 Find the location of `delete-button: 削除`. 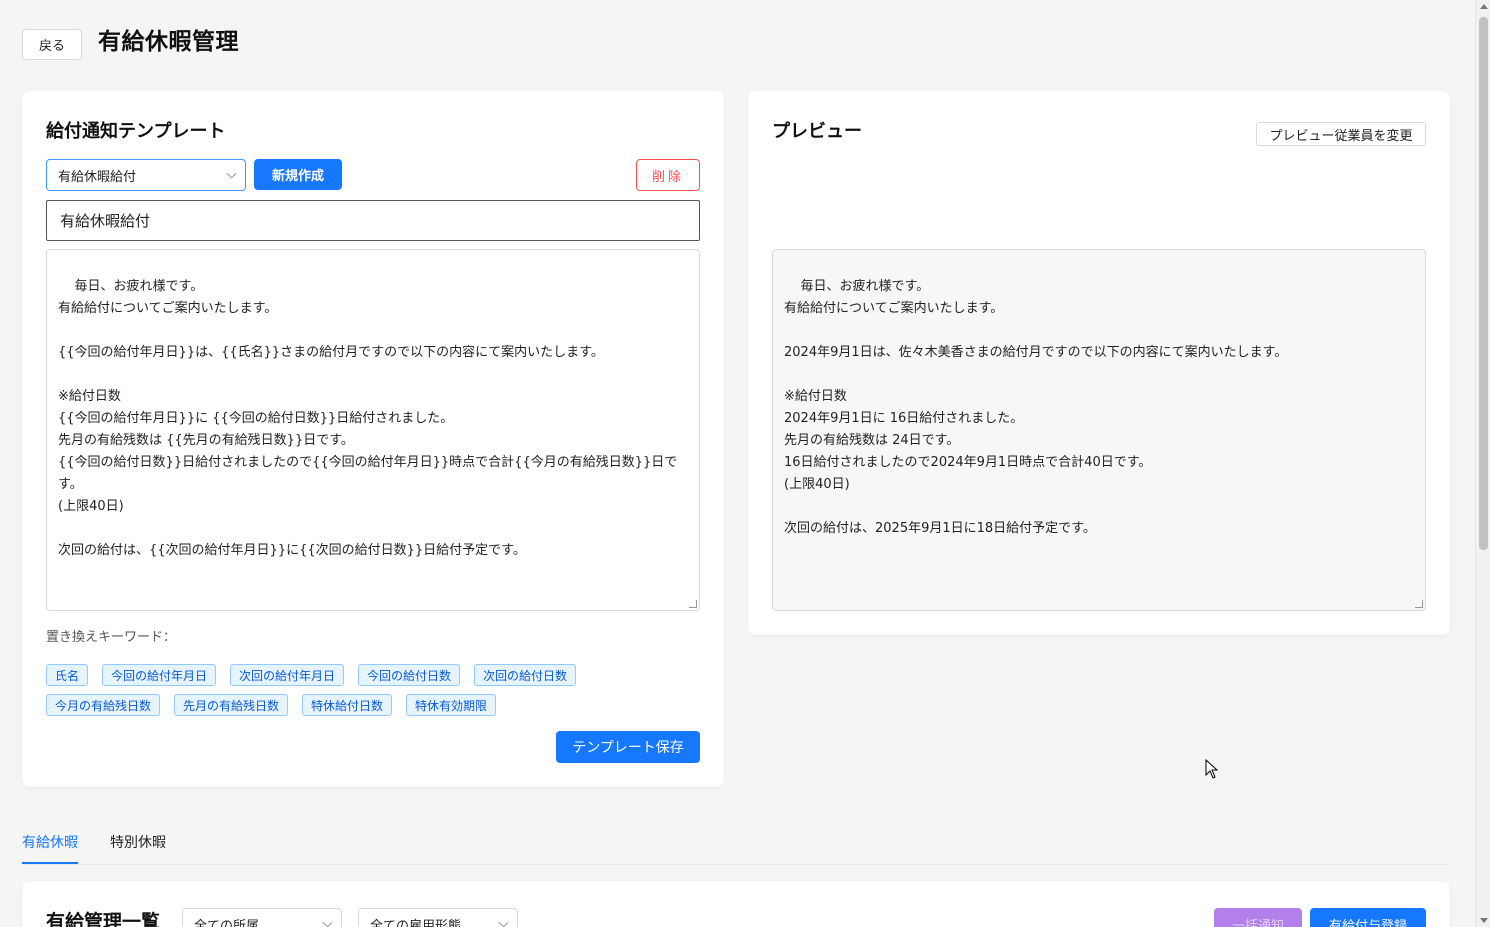

delete-button: 削除 is located at coordinates (668, 175).